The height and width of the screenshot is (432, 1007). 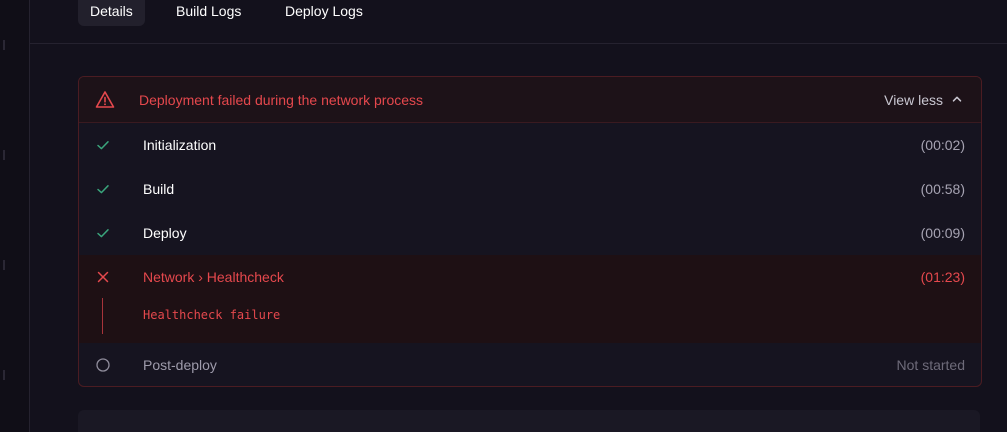 What do you see at coordinates (165, 233) in the screenshot?
I see `step-label: Deploy` at bounding box center [165, 233].